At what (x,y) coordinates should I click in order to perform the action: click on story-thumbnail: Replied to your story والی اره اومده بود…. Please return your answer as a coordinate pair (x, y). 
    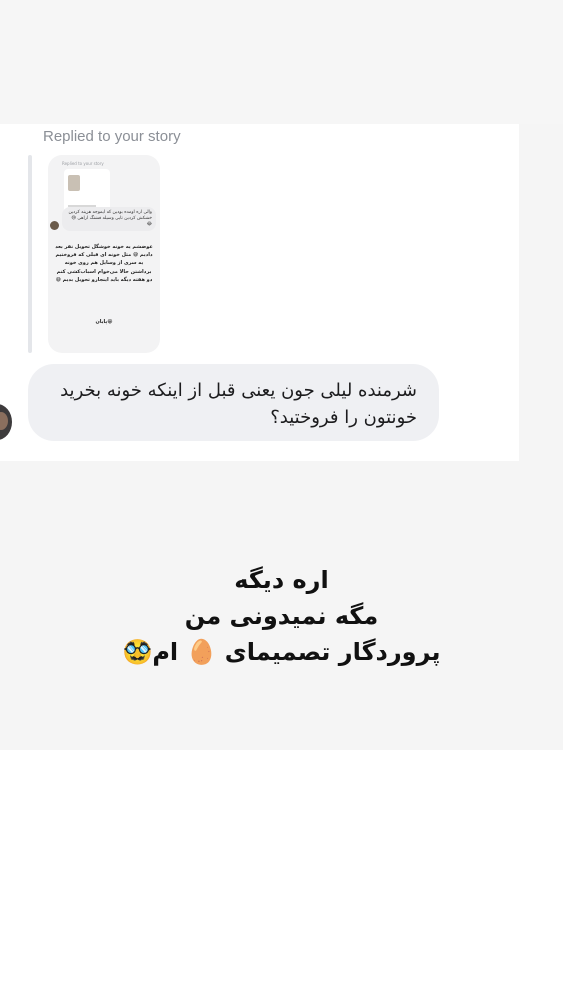
    Looking at the image, I should click on (104, 254).